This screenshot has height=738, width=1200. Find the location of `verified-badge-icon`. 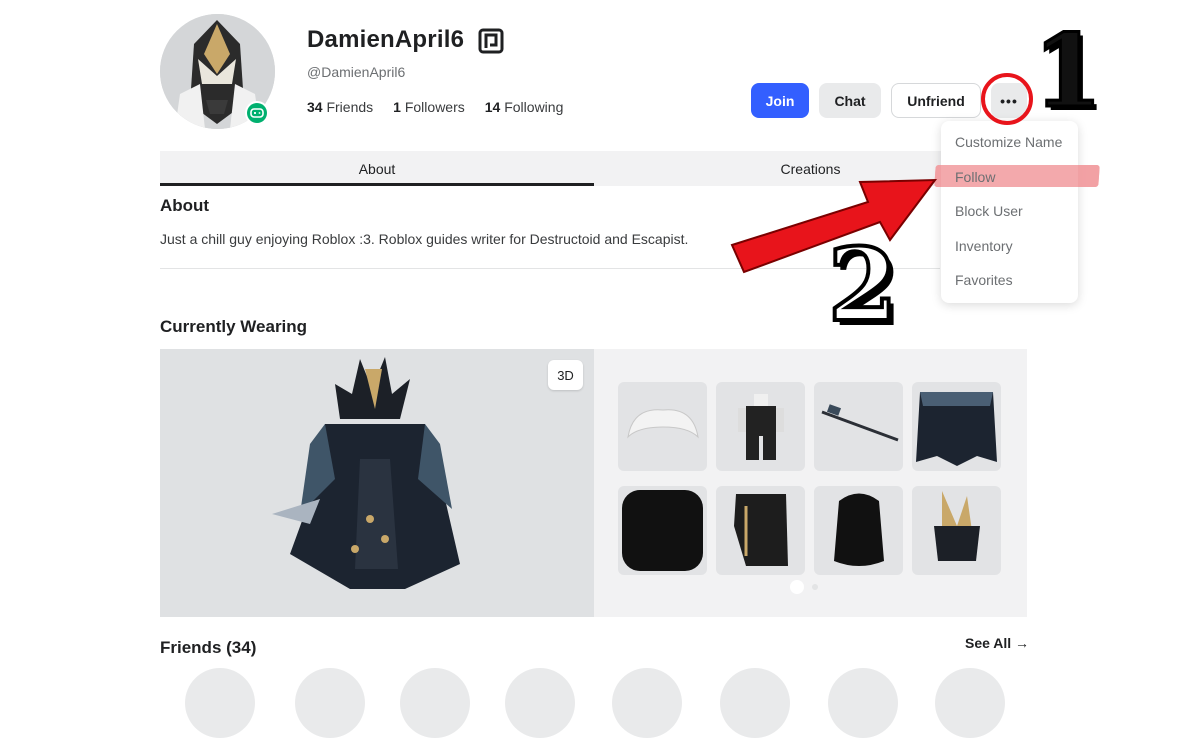

verified-badge-icon is located at coordinates (491, 41).